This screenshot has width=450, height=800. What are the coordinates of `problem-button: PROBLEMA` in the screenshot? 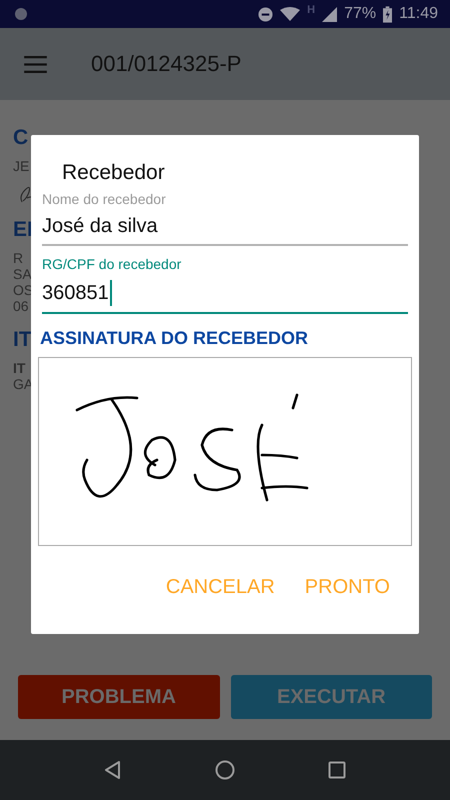 It's located at (119, 697).